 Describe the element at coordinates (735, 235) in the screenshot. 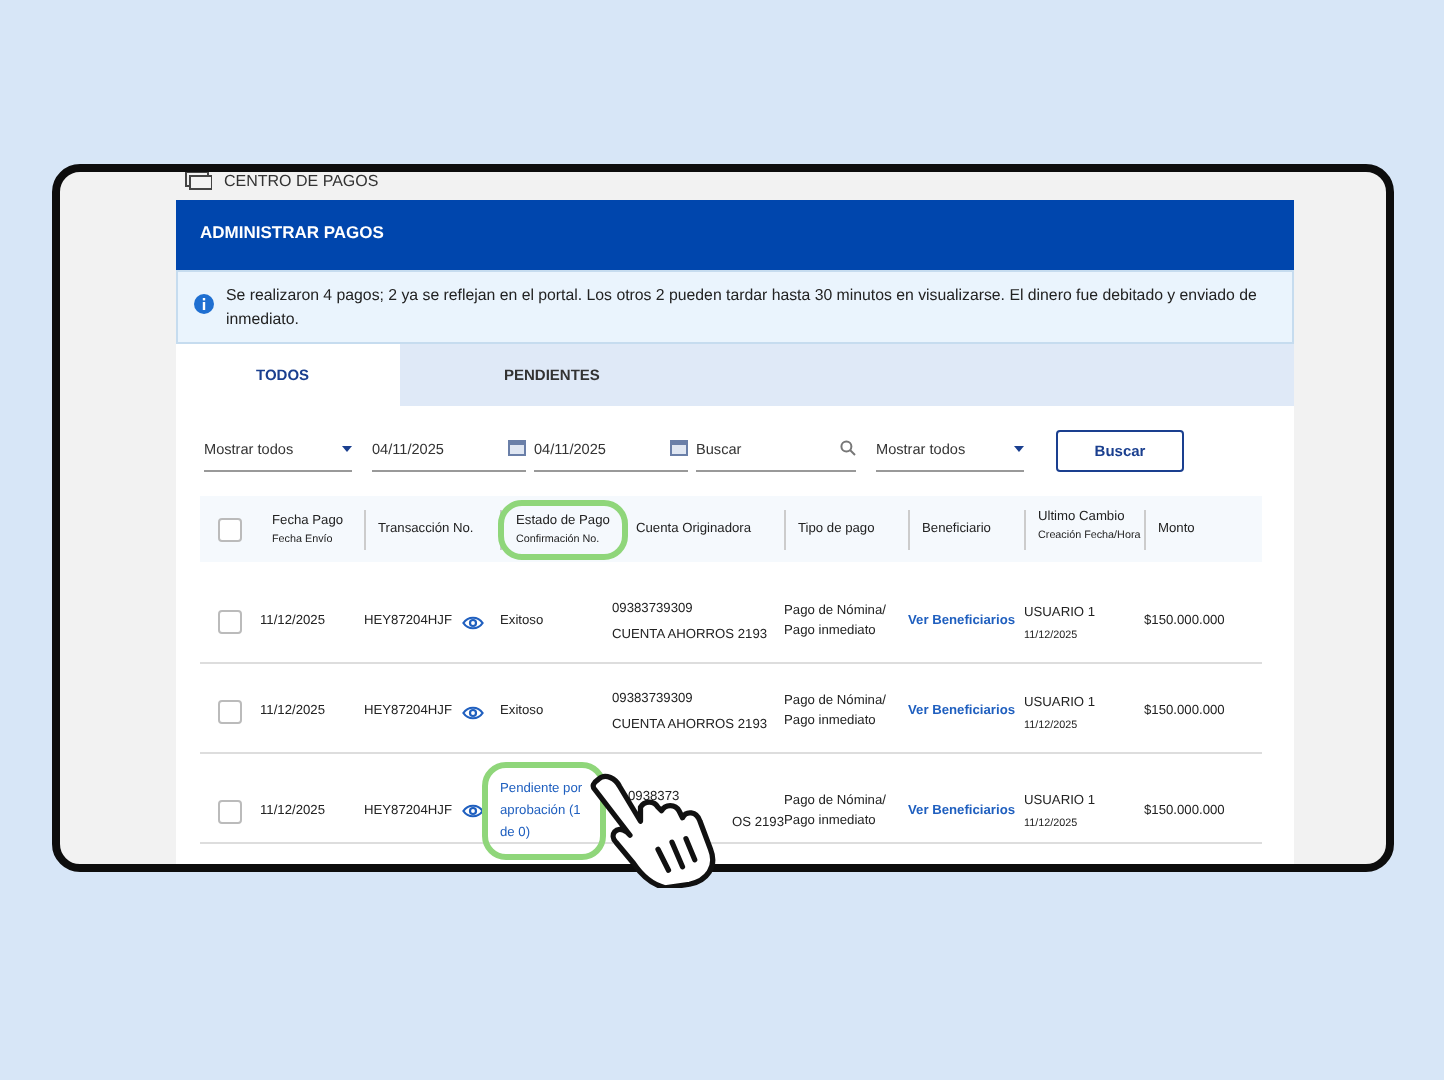

I see `page-banner: ADMINISTRAR PAGOS` at that location.